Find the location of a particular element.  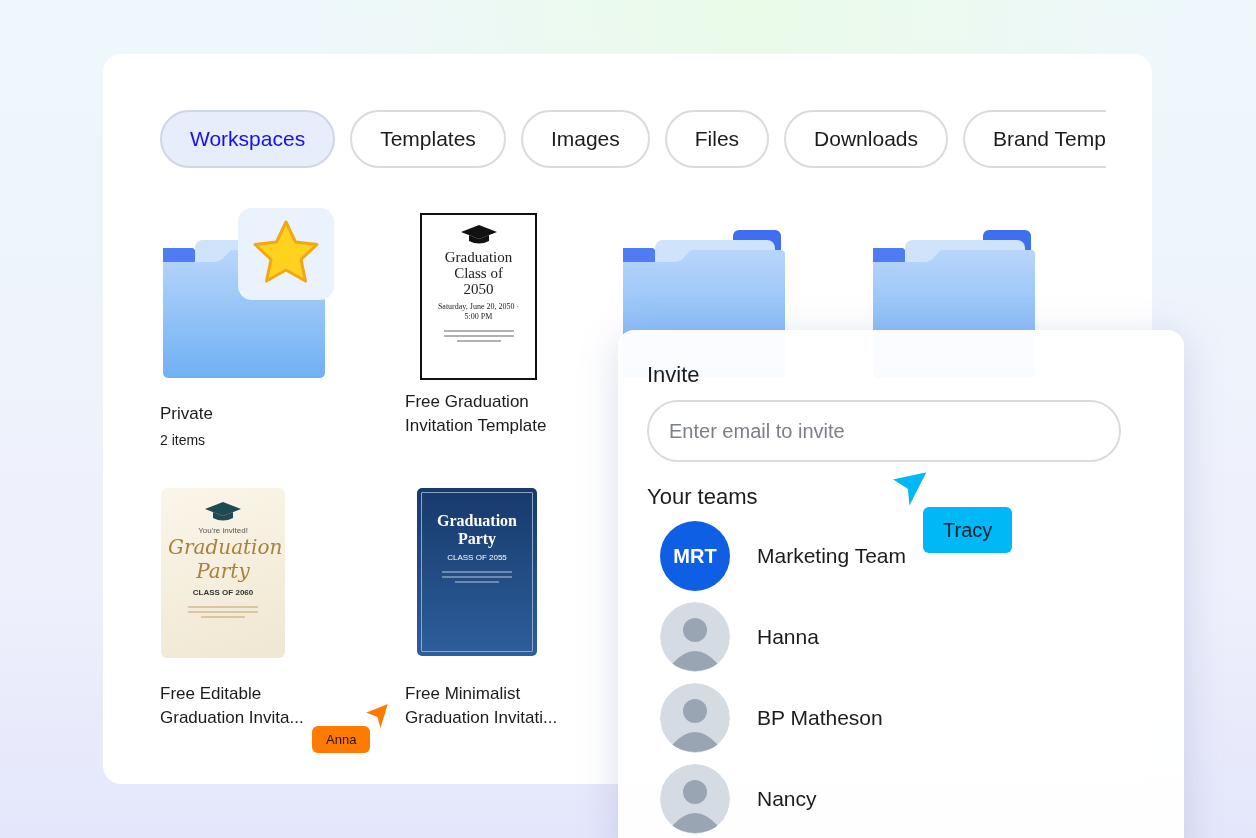

document-thumbnail: Graduation Class of 2050 Saturday, June 20, 2050 · 5:00 PM is located at coordinates (478, 296).